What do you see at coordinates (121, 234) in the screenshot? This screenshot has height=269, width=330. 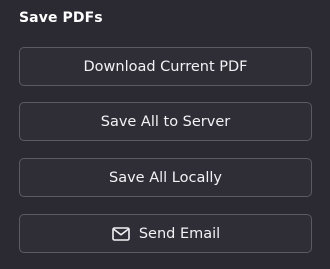 I see `mail-icon` at bounding box center [121, 234].